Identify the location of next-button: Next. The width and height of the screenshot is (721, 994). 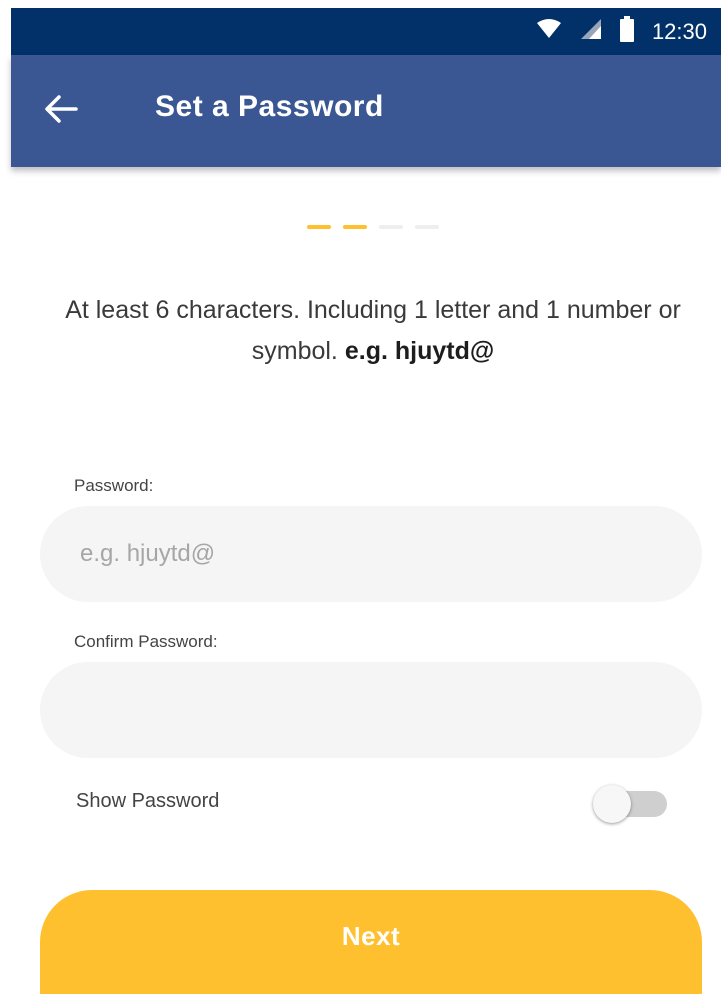
(371, 942).